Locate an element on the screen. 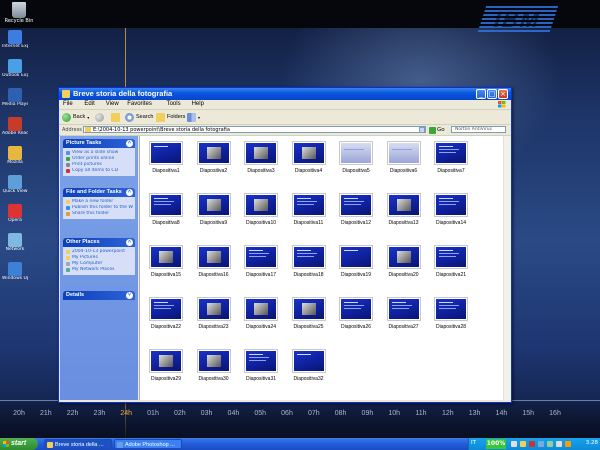 This screenshot has width=600, height=450. minimize-button: _ is located at coordinates (481, 94).